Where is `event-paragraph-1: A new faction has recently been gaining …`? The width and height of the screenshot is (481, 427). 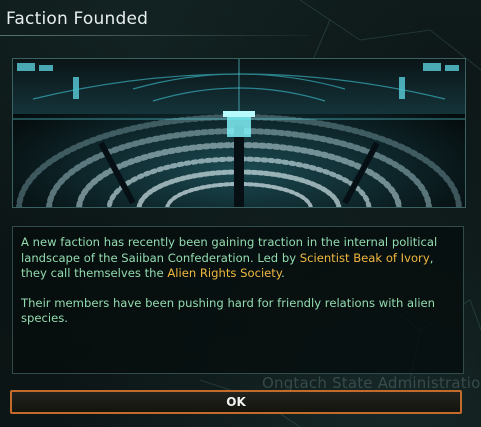 event-paragraph-1: A new faction has recently been gaining … is located at coordinates (238, 258).